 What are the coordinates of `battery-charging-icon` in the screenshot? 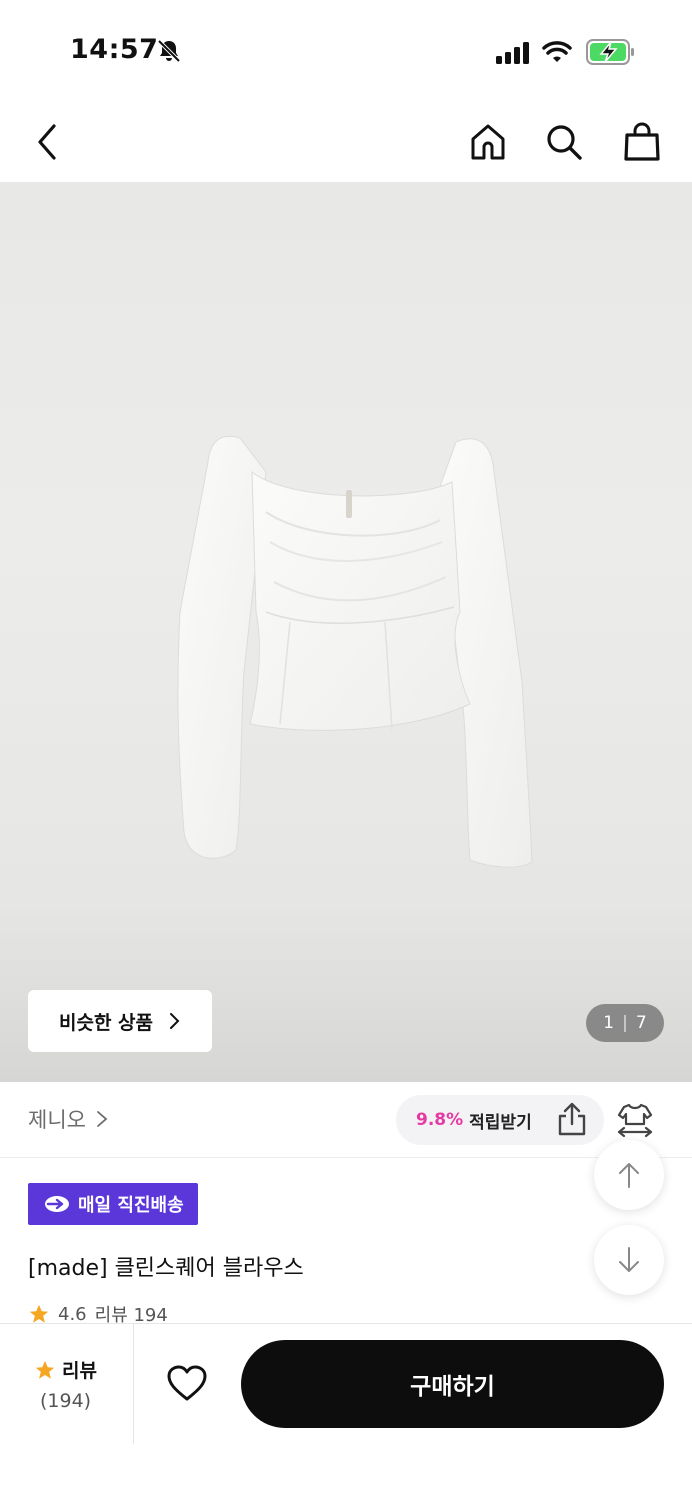 It's located at (610, 52).